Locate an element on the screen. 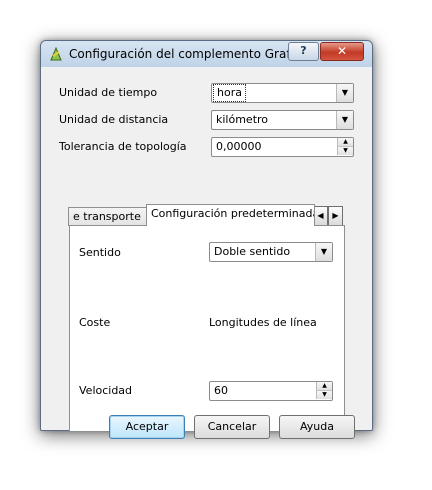 The width and height of the screenshot is (432, 490). distance-unit-value: kilómetro is located at coordinates (242, 119).